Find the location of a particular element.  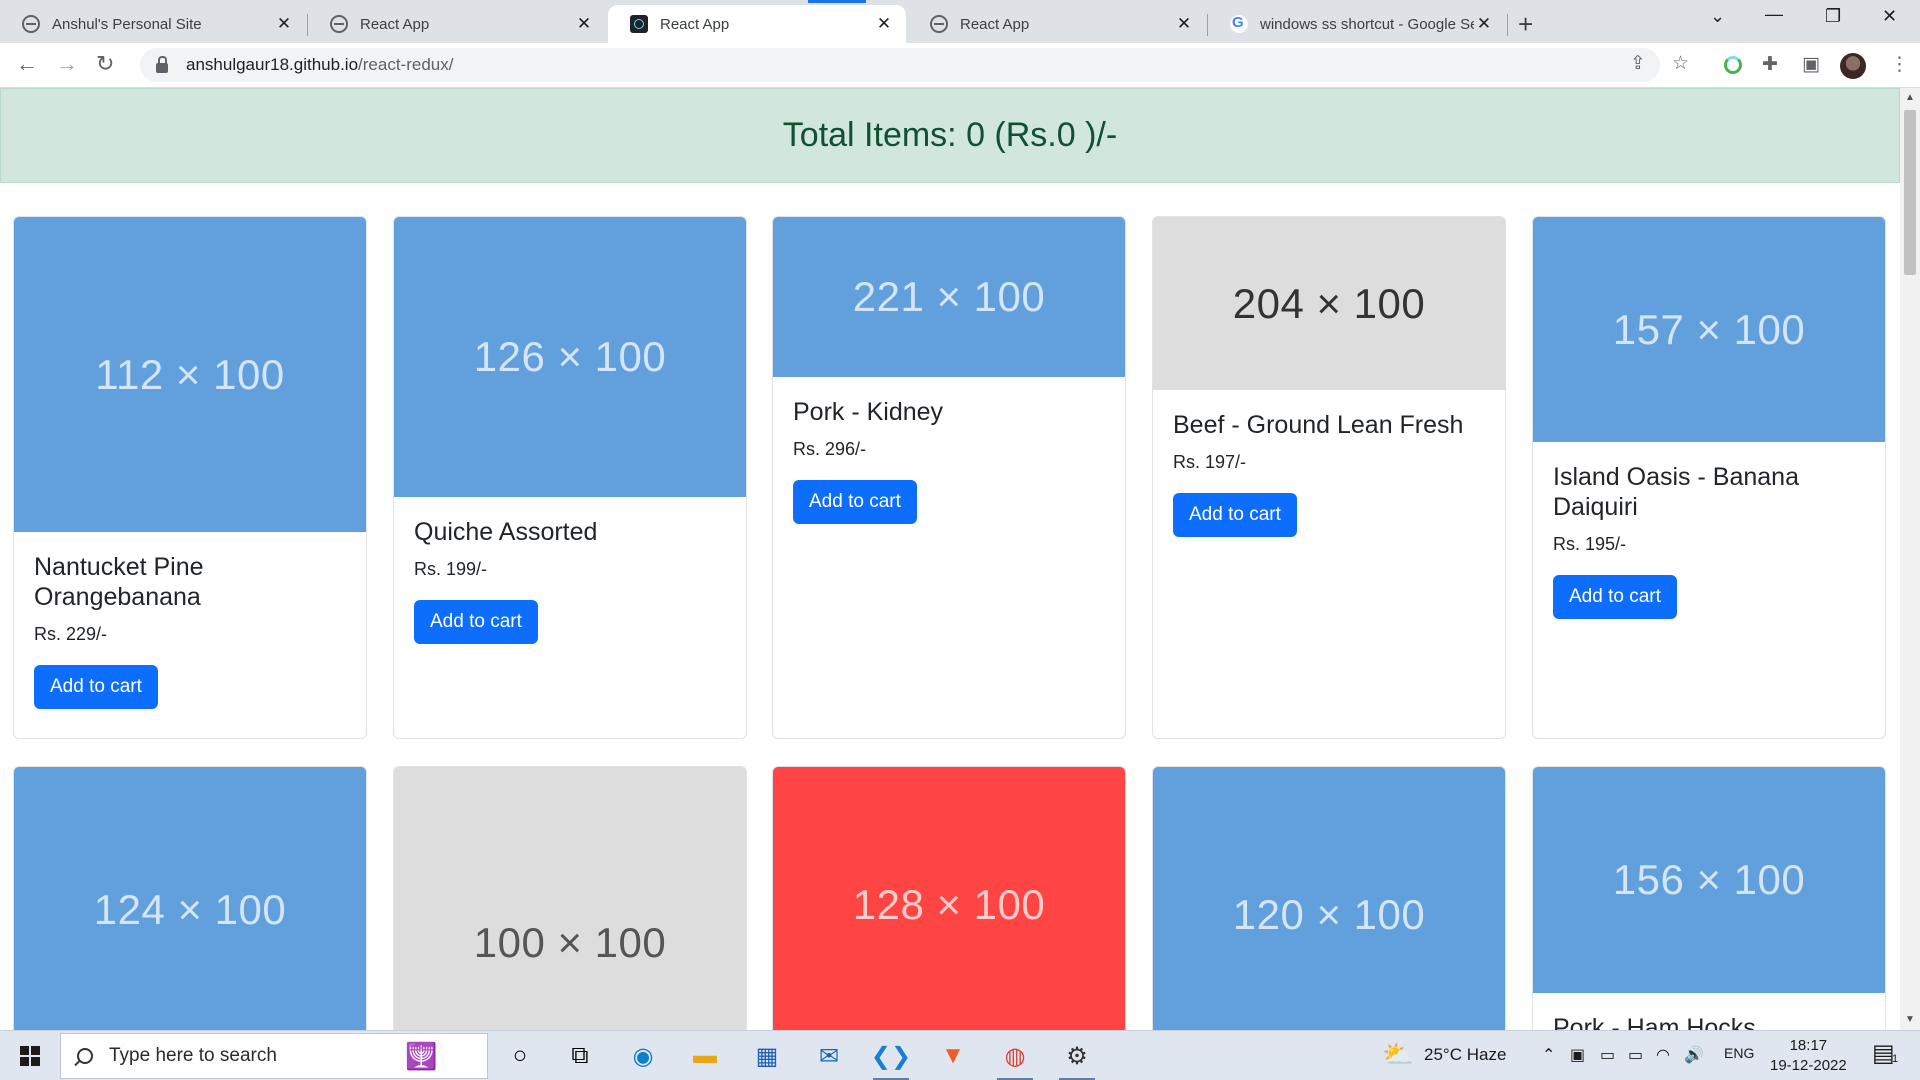

google-icon is located at coordinates (1239, 23).